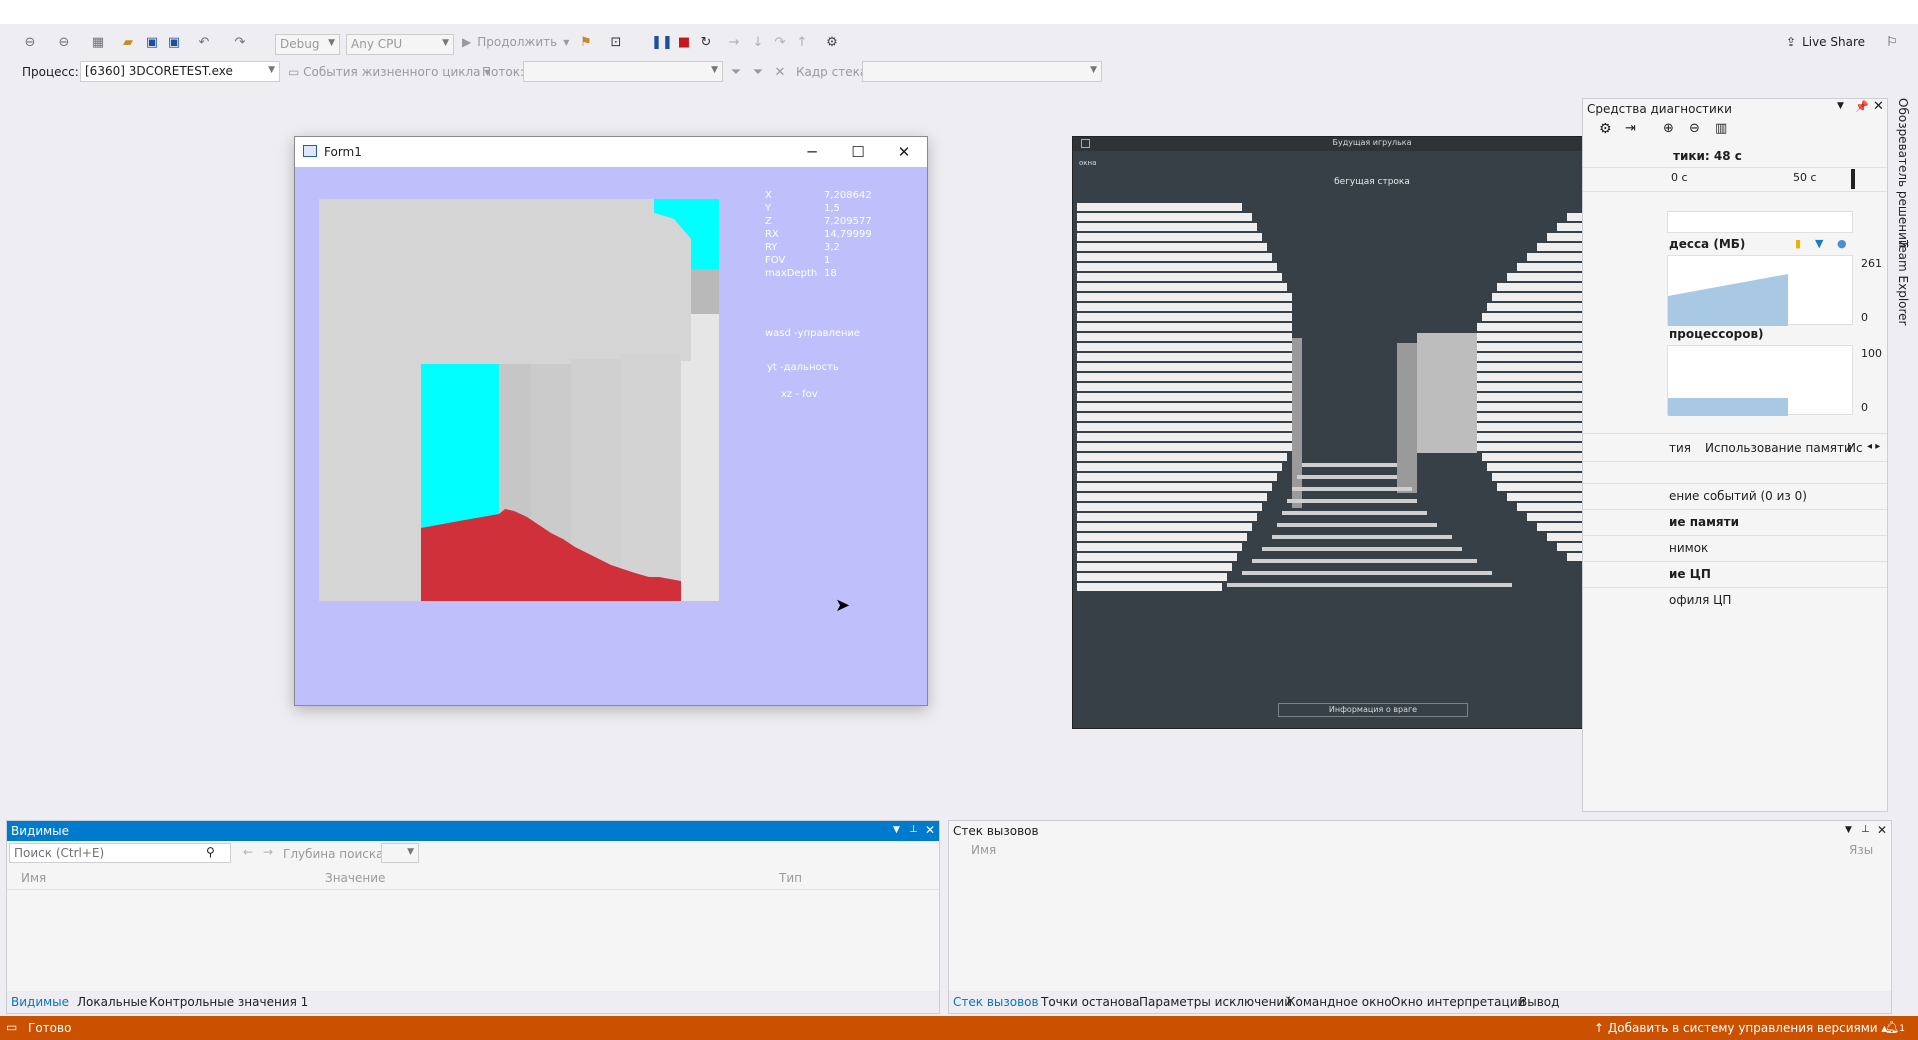  What do you see at coordinates (780, 42) in the screenshot?
I see `step-over-icon: ↷` at bounding box center [780, 42].